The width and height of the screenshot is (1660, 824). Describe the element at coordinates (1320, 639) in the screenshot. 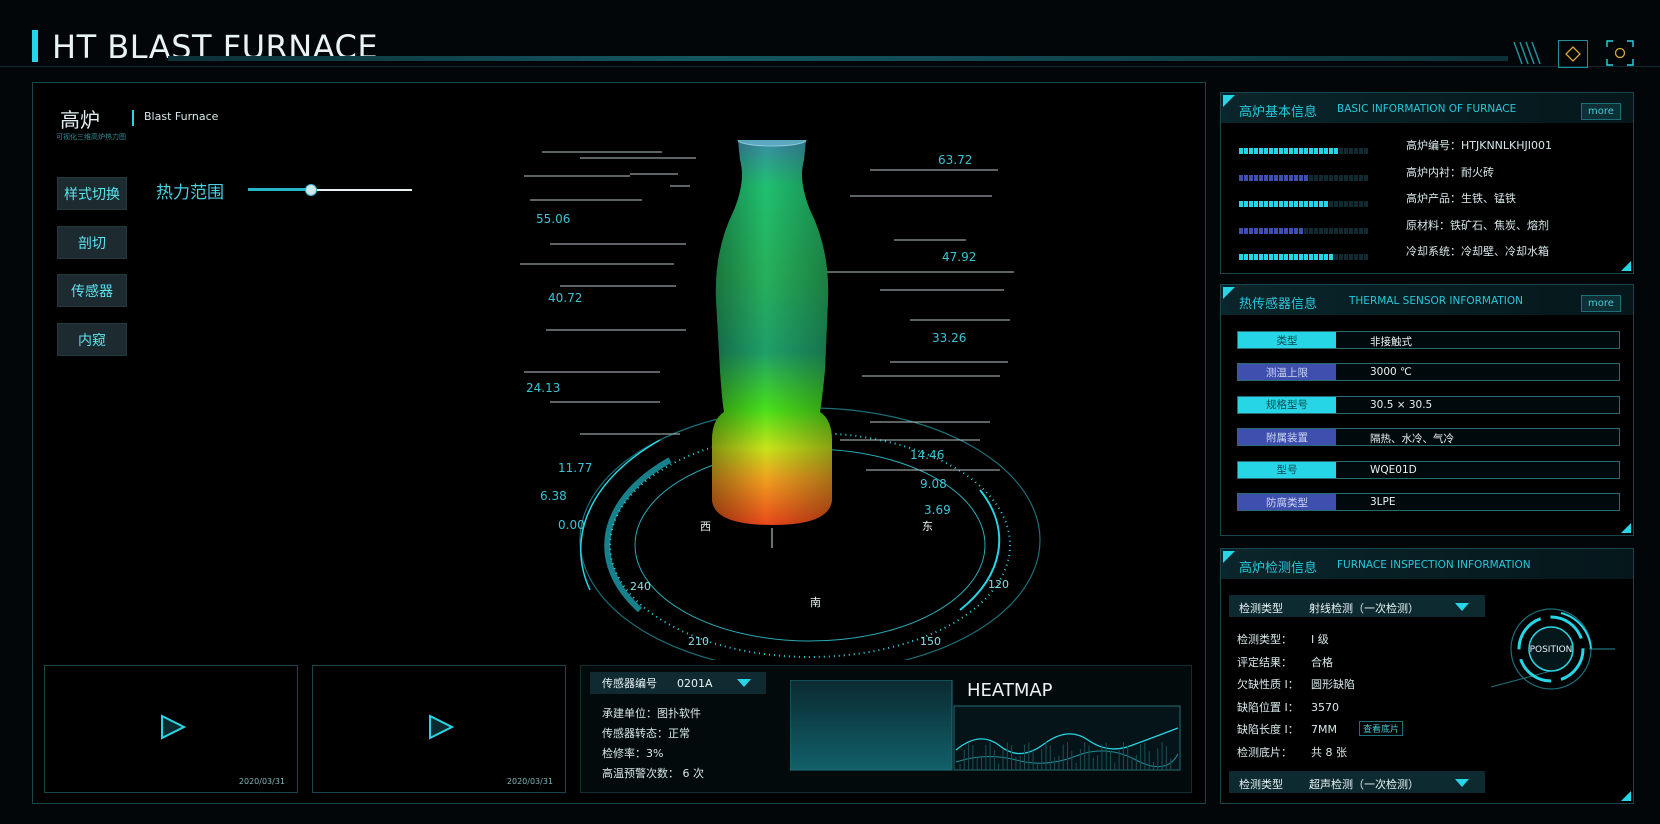

I see `inspection-value: I 级` at that location.